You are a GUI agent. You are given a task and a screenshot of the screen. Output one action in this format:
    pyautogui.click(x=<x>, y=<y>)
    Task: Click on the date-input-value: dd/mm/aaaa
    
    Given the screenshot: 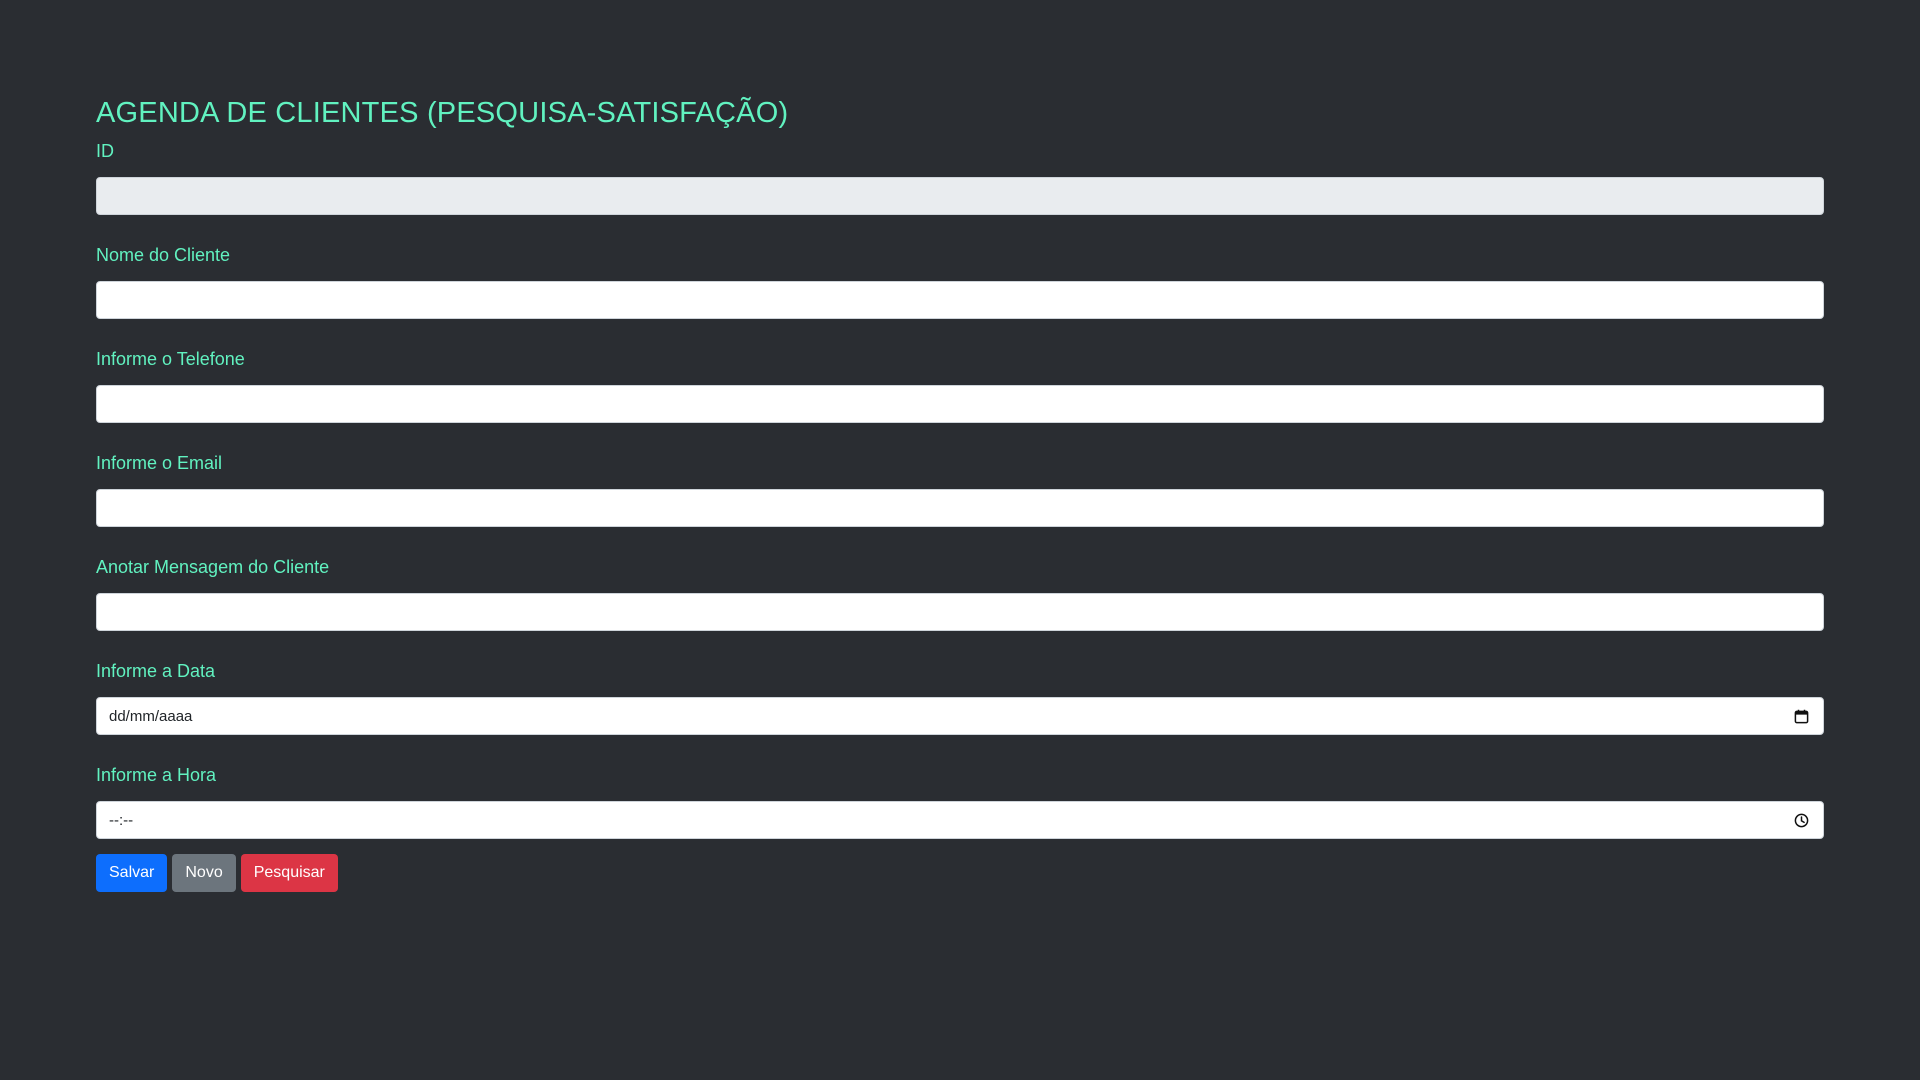 What is the action you would take?
    pyautogui.click(x=151, y=716)
    